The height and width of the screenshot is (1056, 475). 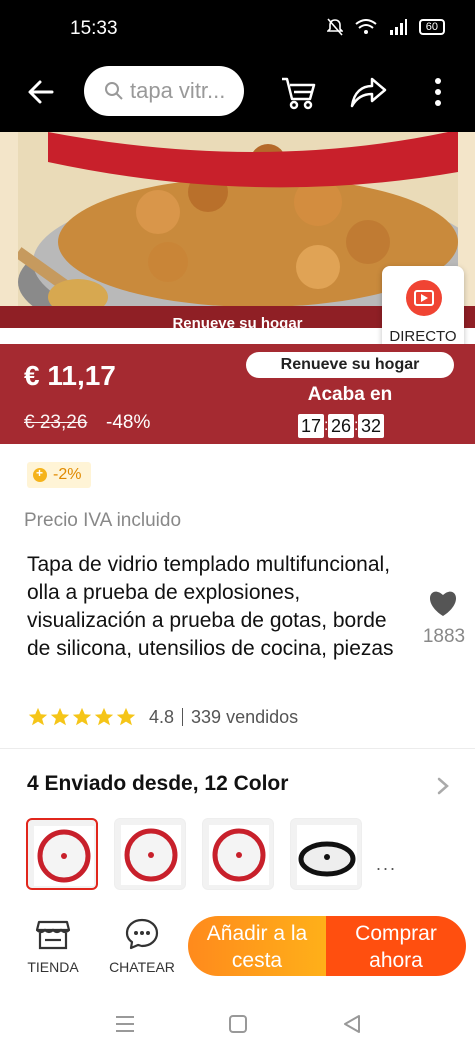 I want to click on cart-button, so click(x=298, y=92).